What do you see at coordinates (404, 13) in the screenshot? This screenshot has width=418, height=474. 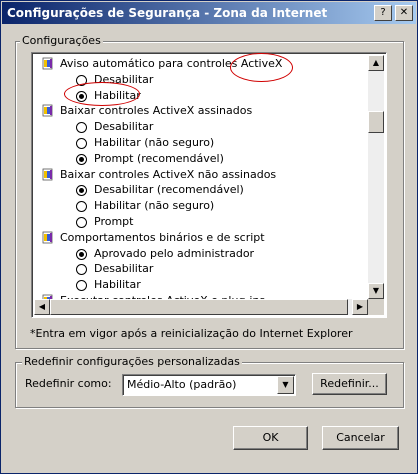 I see `close-button: ✕` at bounding box center [404, 13].